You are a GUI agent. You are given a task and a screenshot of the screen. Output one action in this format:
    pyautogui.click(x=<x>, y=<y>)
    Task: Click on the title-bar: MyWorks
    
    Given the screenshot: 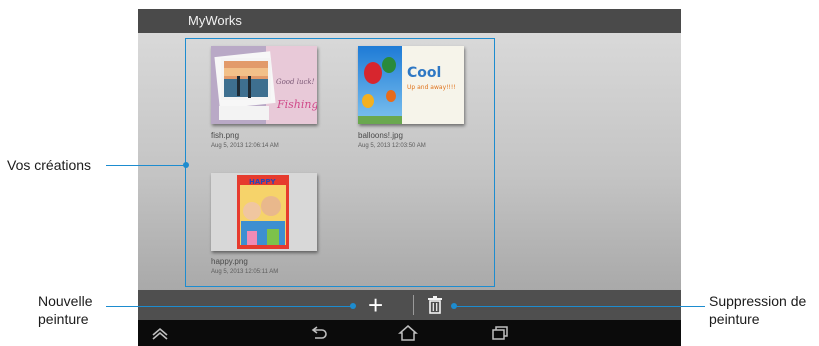 What is the action you would take?
    pyautogui.click(x=409, y=21)
    